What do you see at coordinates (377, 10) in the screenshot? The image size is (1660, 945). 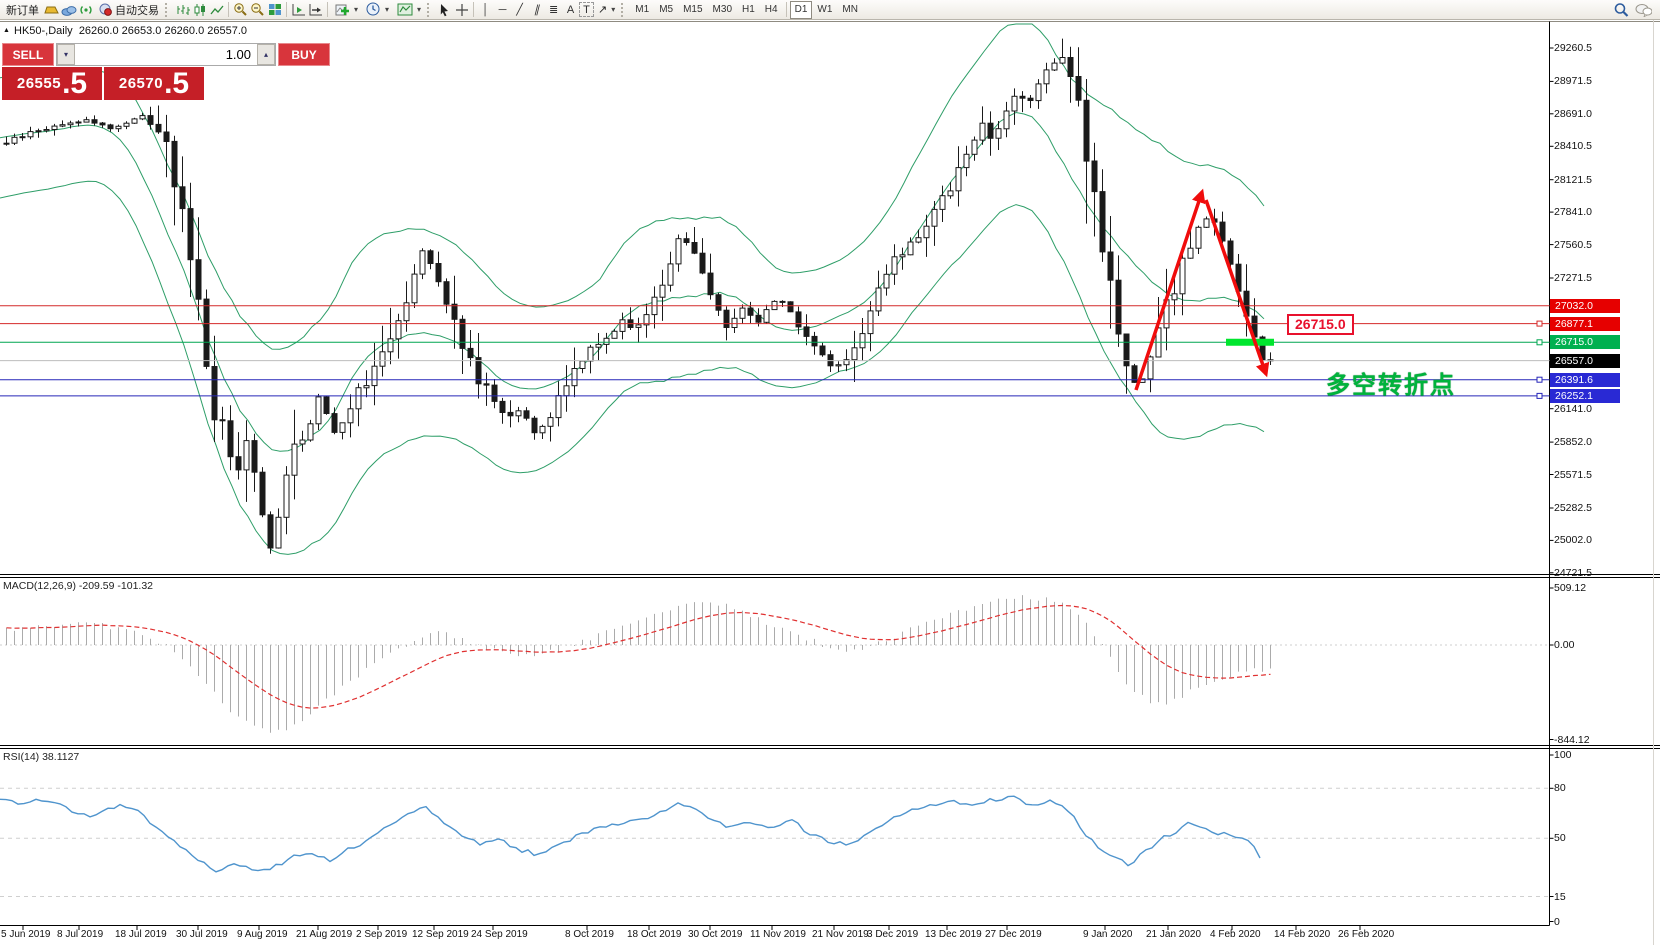 I see `periods-button: ▾` at bounding box center [377, 10].